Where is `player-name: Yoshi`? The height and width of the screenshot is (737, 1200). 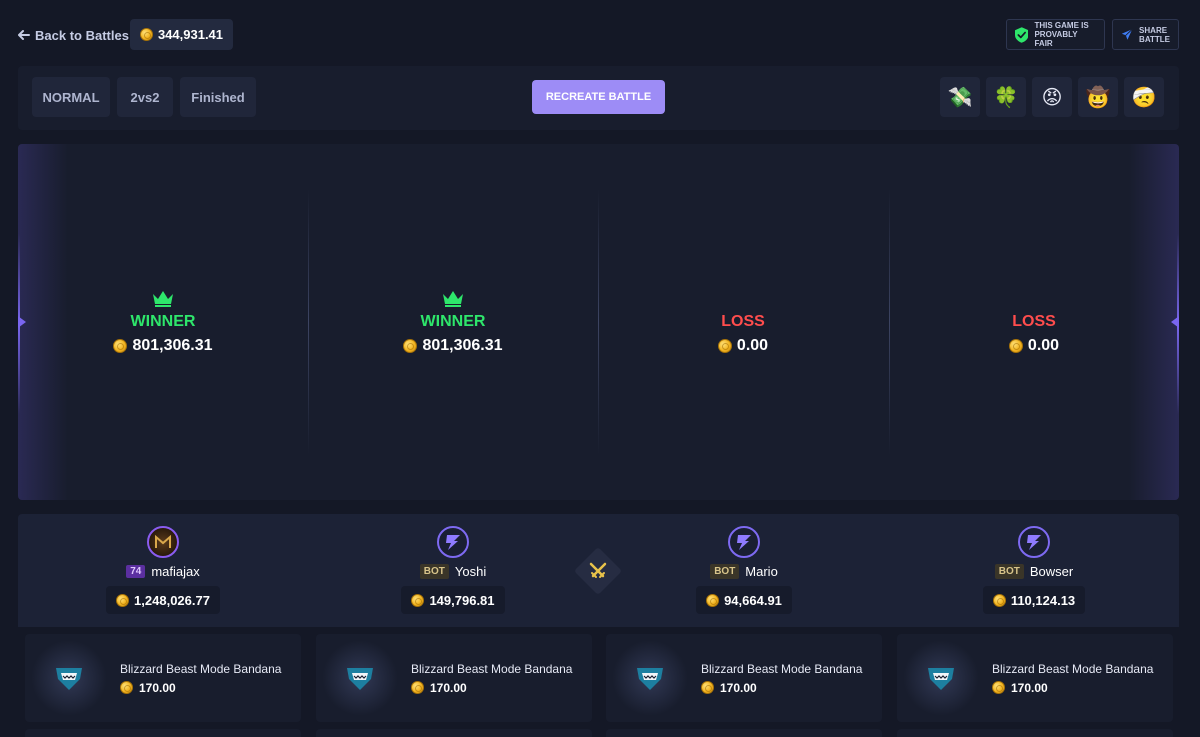 player-name: Yoshi is located at coordinates (470, 571).